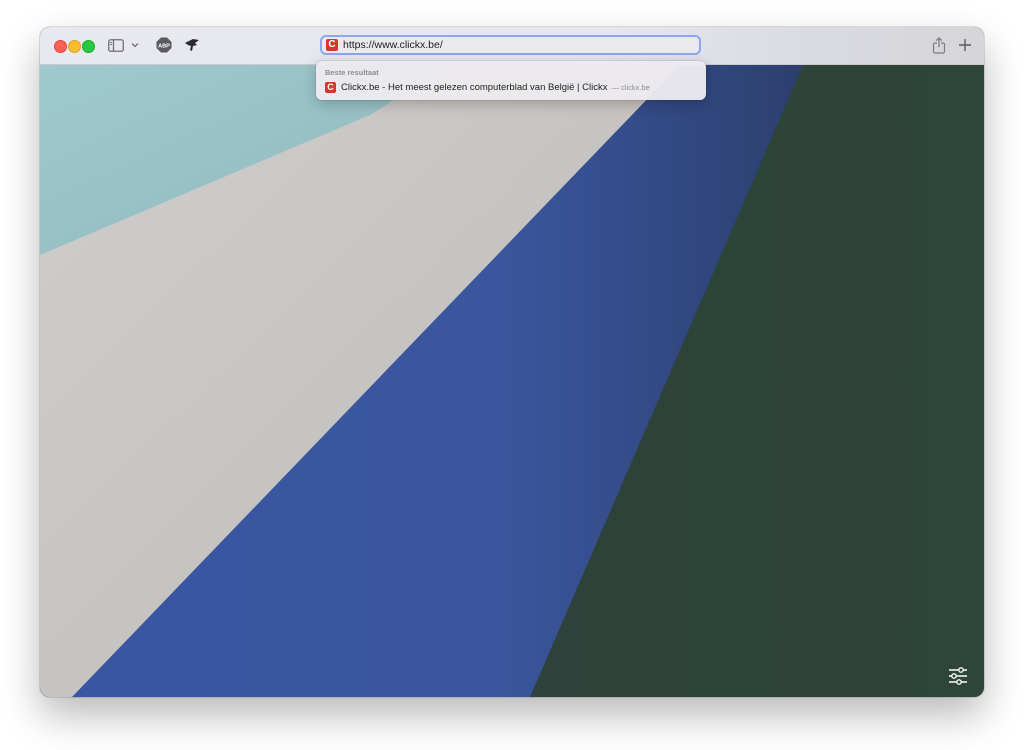 This screenshot has height=750, width=1024. What do you see at coordinates (352, 72) in the screenshot?
I see `suggestions-heading: Beste resultaat` at bounding box center [352, 72].